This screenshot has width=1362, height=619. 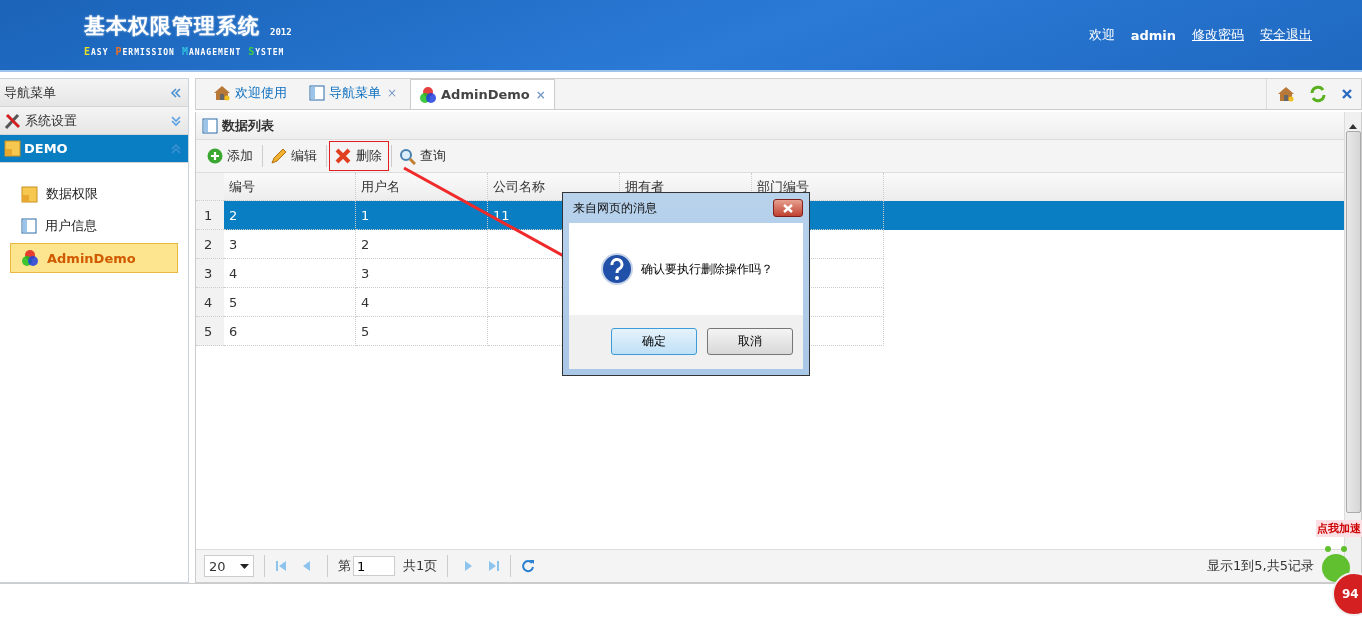 What do you see at coordinates (210, 215) in the screenshot?
I see `row-number: 1` at bounding box center [210, 215].